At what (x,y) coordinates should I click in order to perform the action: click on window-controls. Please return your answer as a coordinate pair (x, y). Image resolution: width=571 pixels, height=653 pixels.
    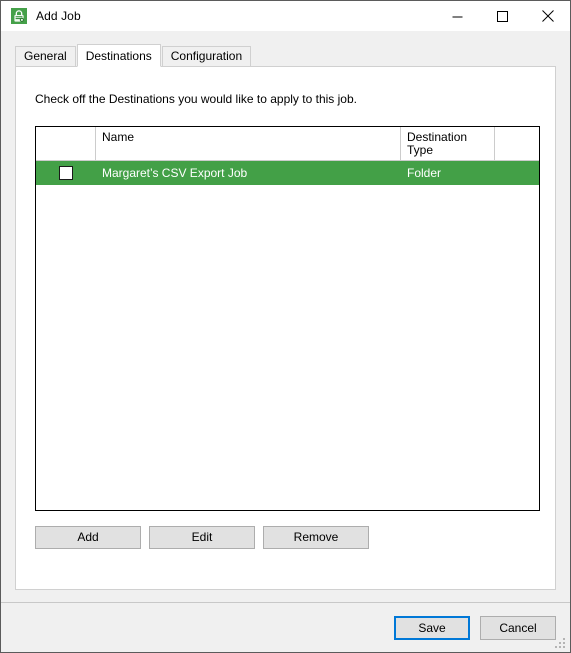
    Looking at the image, I should click on (502, 16).